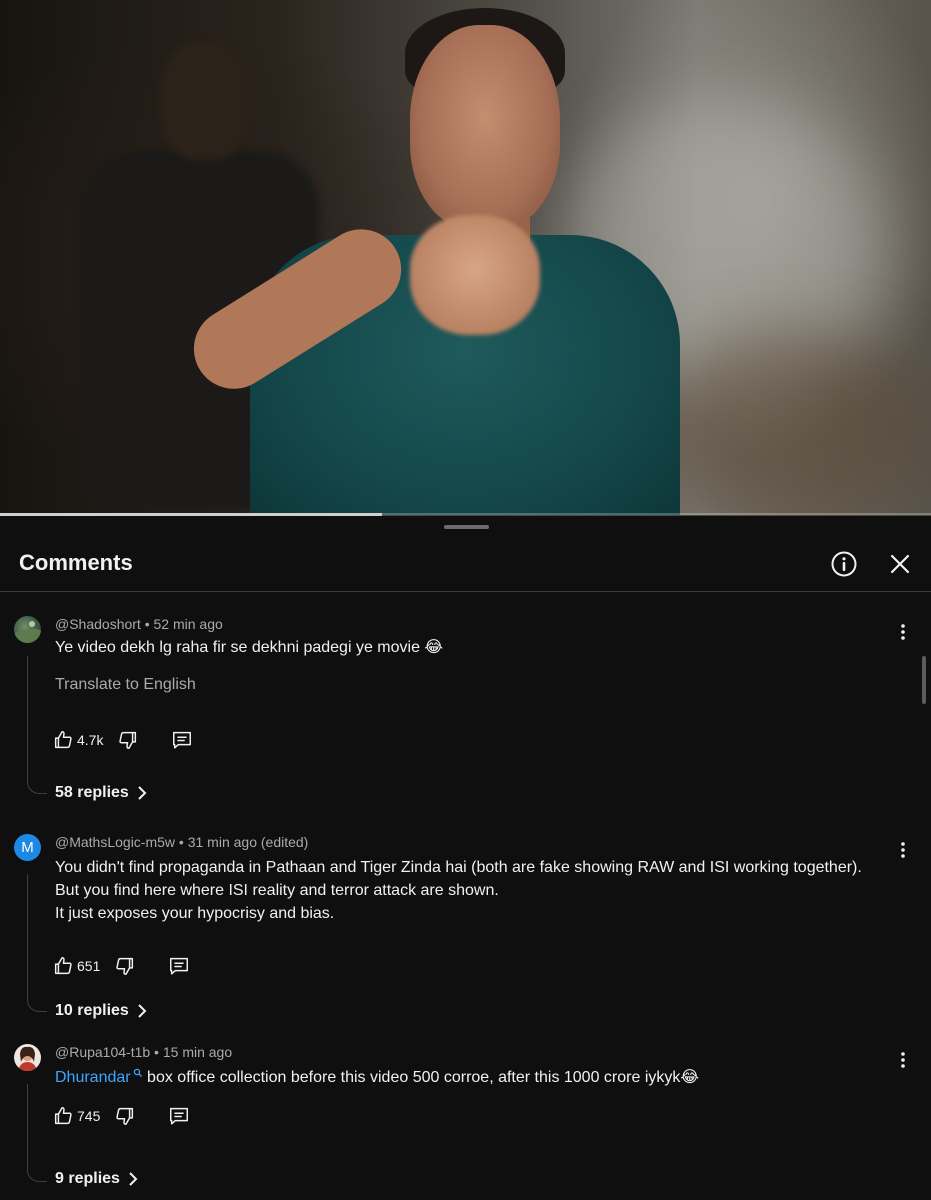 The width and height of the screenshot is (931, 1200). I want to click on view-replies-button: 58 replies, so click(101, 793).